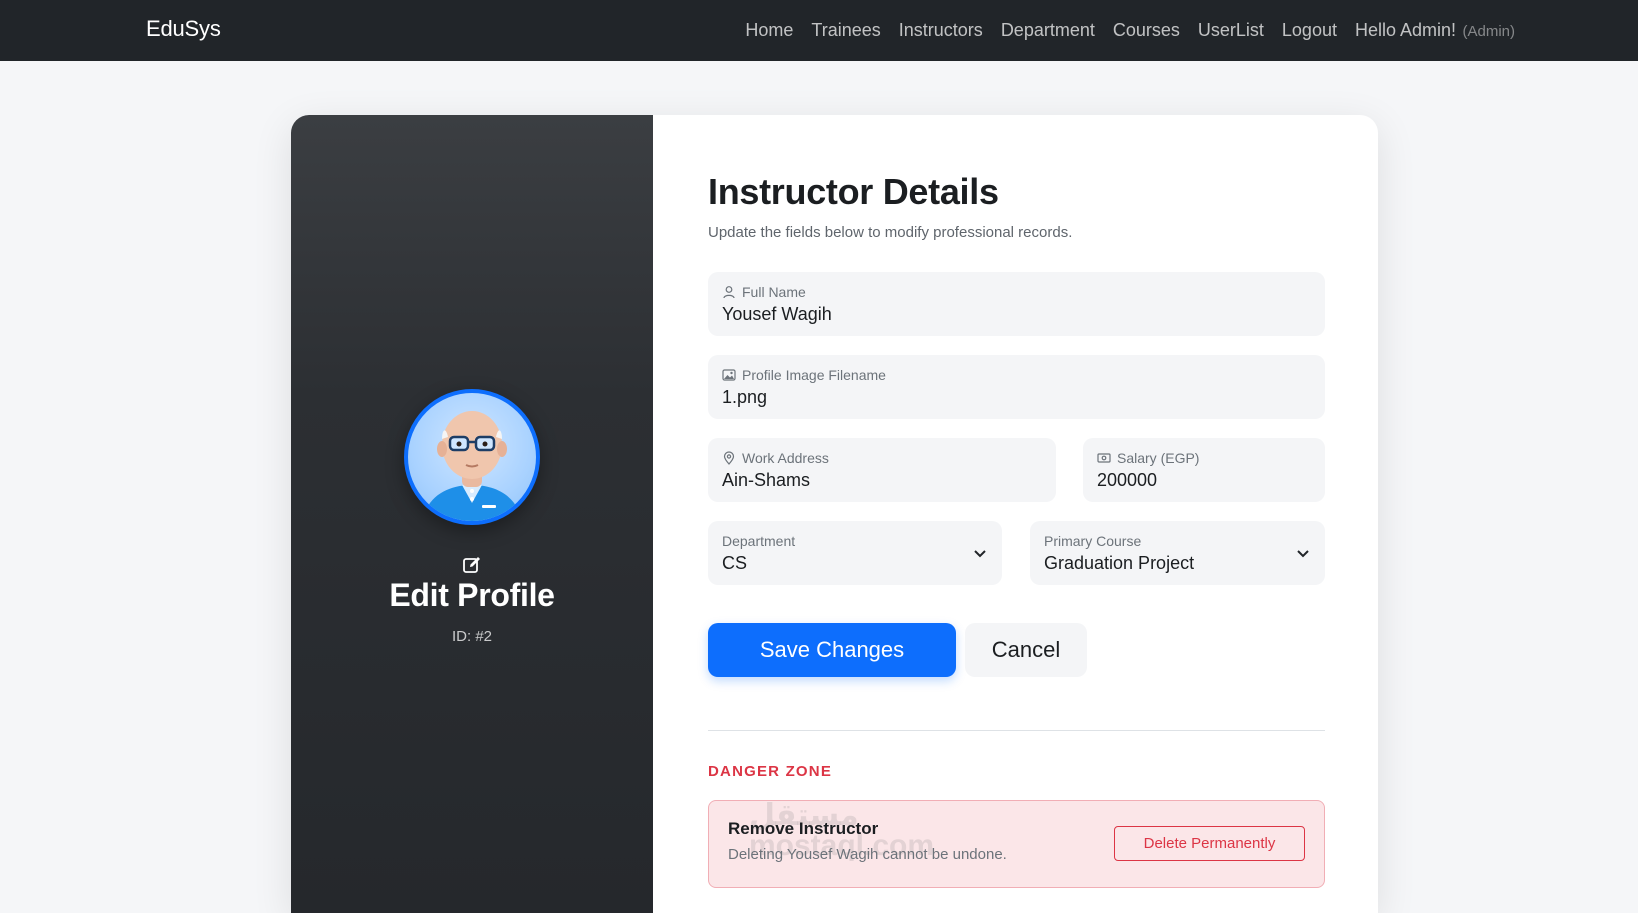 This screenshot has width=1638, height=913. I want to click on nav-link-logout: Logout, so click(1309, 30).